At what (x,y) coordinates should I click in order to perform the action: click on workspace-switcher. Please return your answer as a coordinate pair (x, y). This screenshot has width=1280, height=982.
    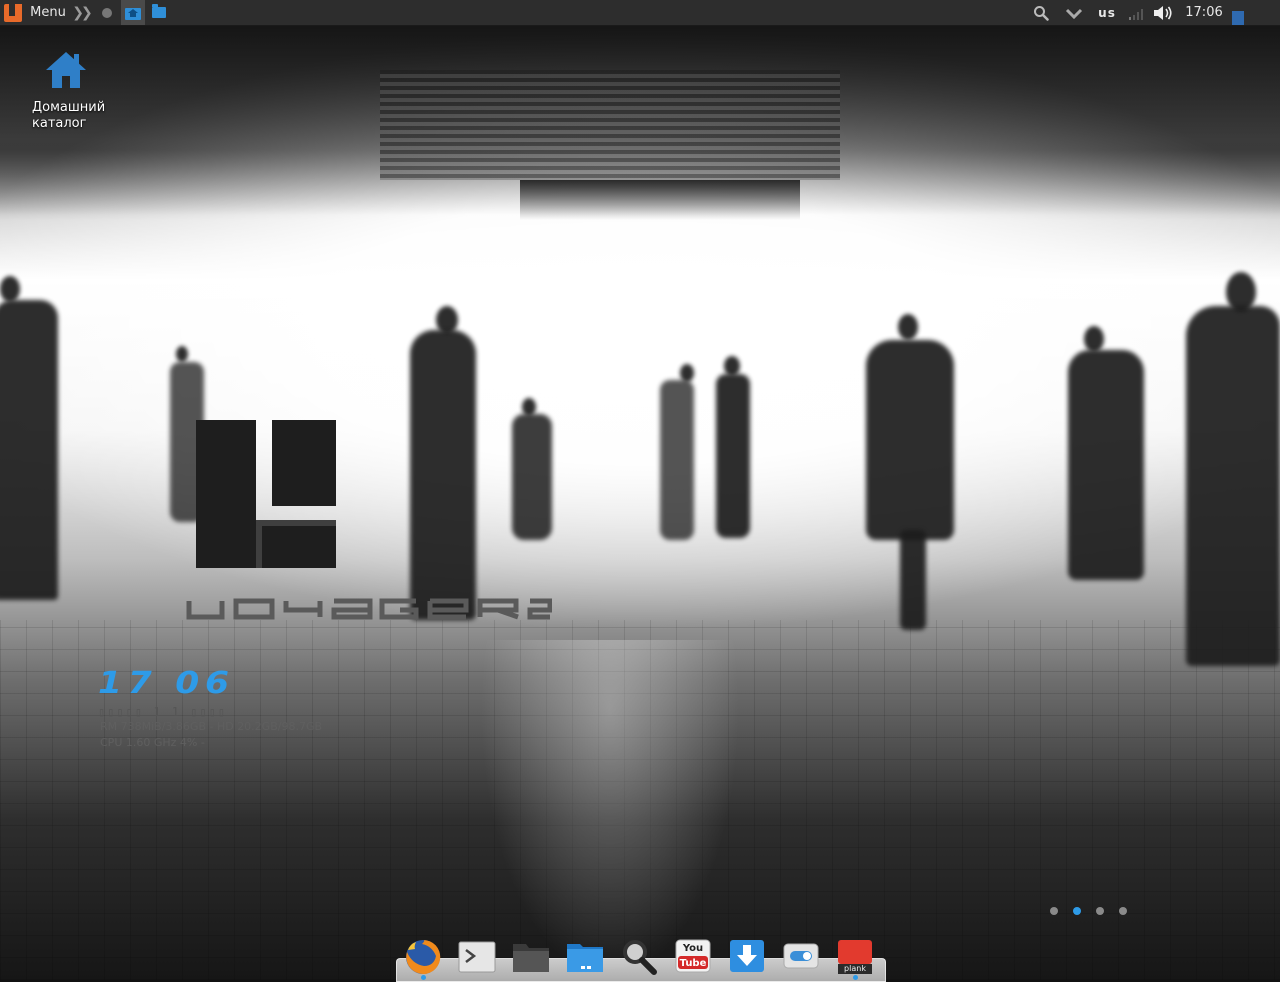
    Looking at the image, I should click on (1088, 911).